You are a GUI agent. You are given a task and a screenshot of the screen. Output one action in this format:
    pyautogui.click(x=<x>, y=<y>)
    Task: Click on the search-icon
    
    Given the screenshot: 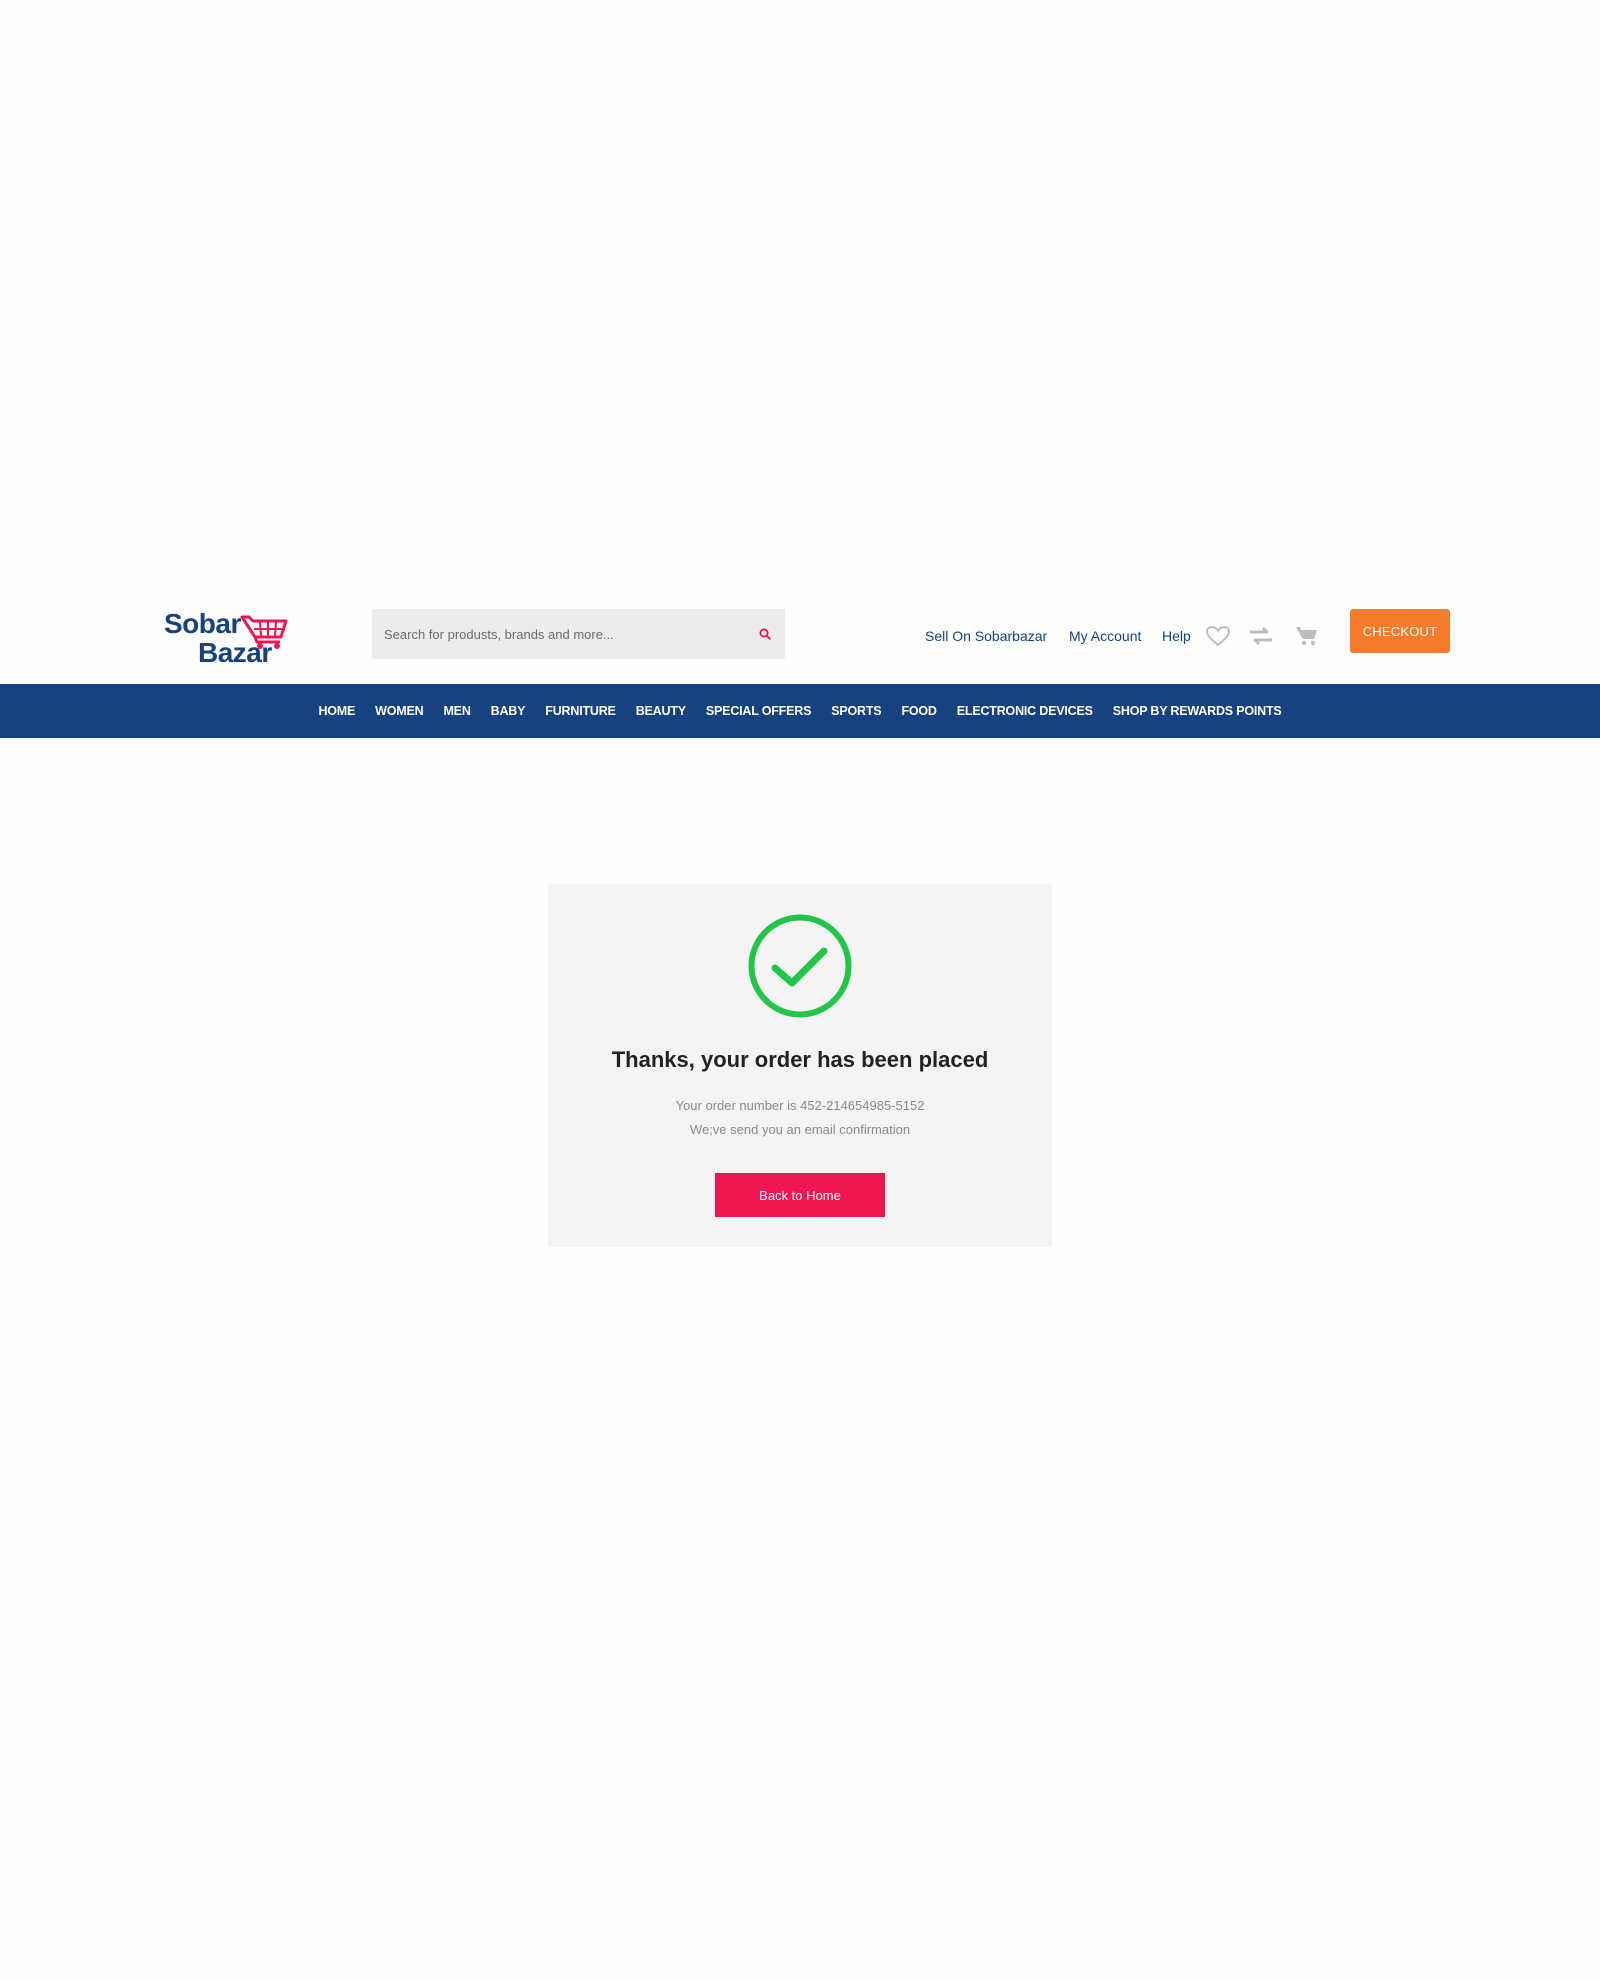 What is the action you would take?
    pyautogui.click(x=765, y=634)
    